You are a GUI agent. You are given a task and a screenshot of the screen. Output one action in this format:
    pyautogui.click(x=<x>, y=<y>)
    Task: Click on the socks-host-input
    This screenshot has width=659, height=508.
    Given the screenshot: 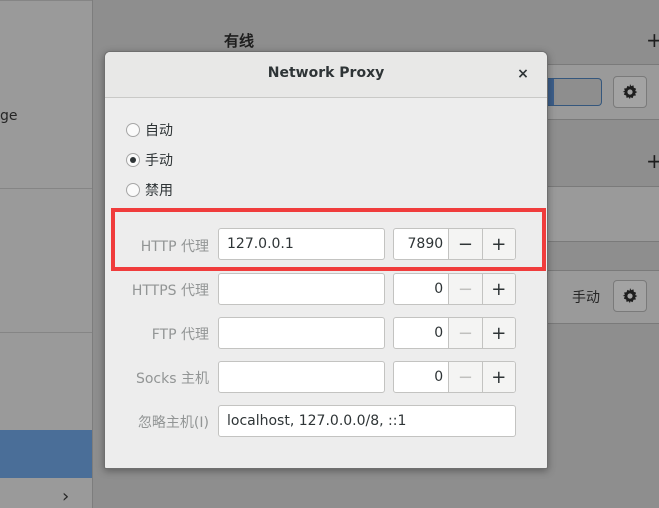 What is the action you would take?
    pyautogui.click(x=301, y=377)
    